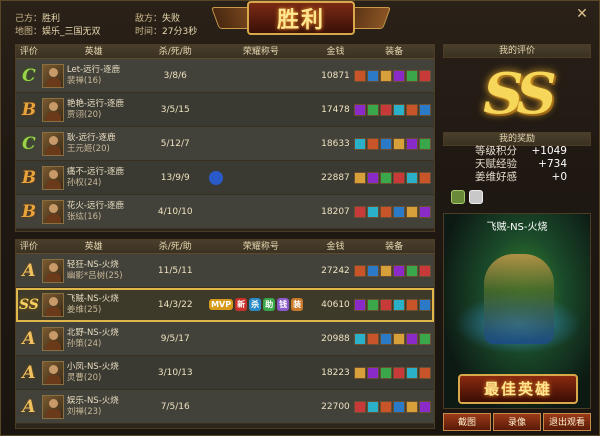 Image resolution: width=600 pixels, height=436 pixels. What do you see at coordinates (225, 144) in the screenshot?
I see `player-row: C 耿-远行-逐鹿 王元姬(20) 5/12/7 18633` at bounding box center [225, 144].